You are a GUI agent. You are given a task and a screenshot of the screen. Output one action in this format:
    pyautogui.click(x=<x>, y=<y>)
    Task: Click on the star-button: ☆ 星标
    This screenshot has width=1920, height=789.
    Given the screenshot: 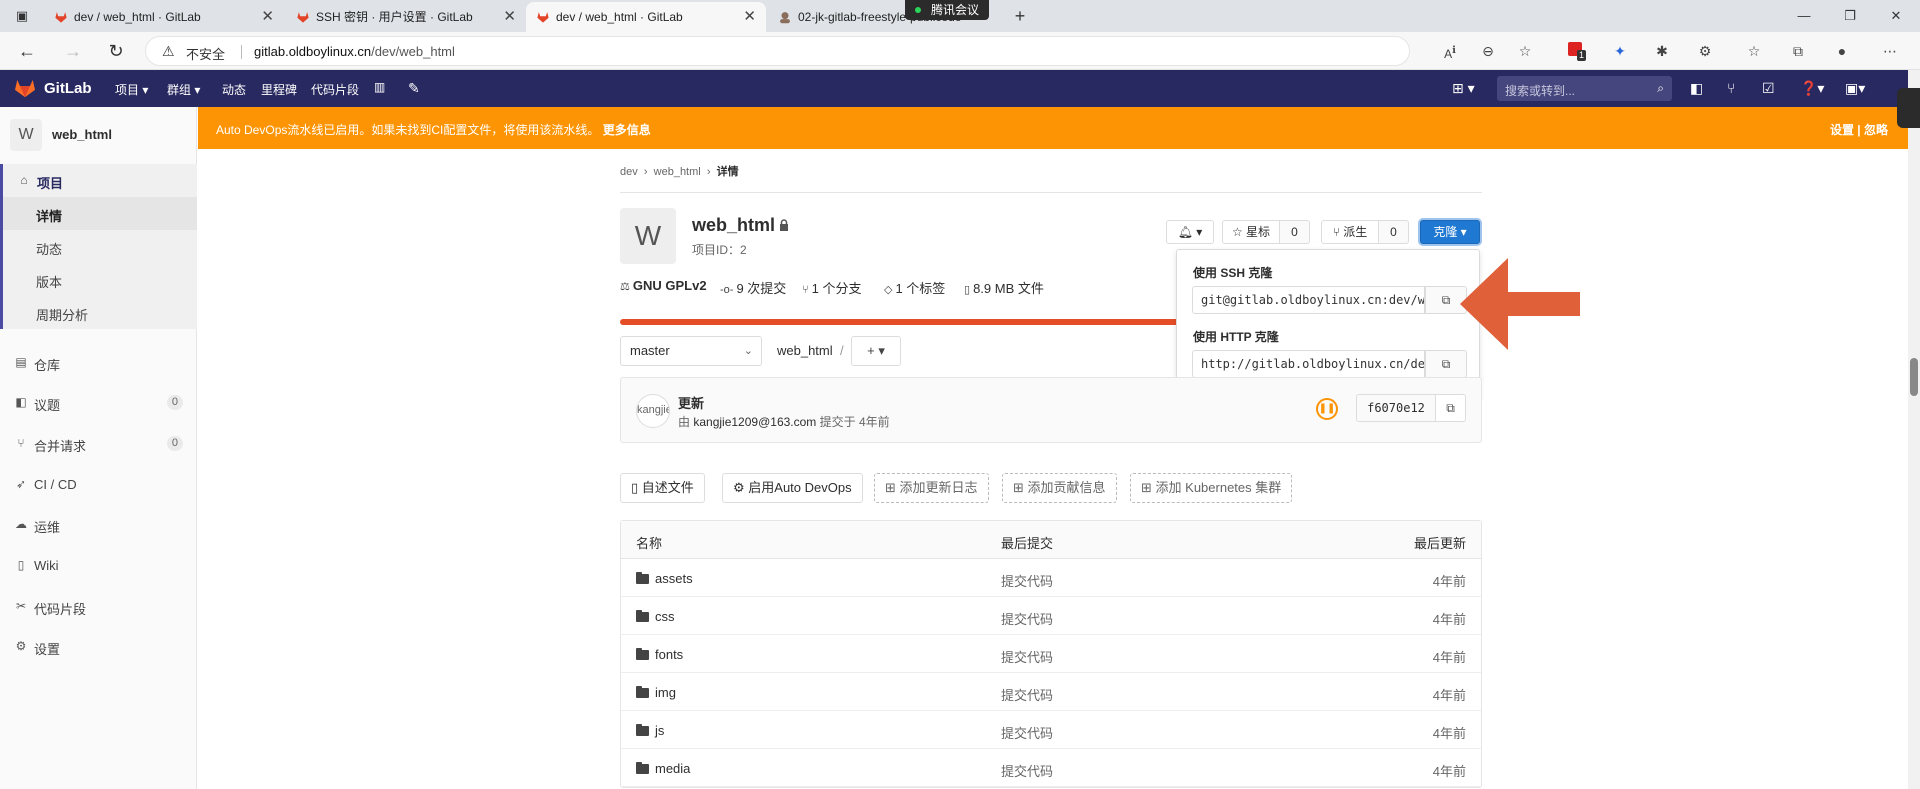 What is the action you would take?
    pyautogui.click(x=1251, y=232)
    